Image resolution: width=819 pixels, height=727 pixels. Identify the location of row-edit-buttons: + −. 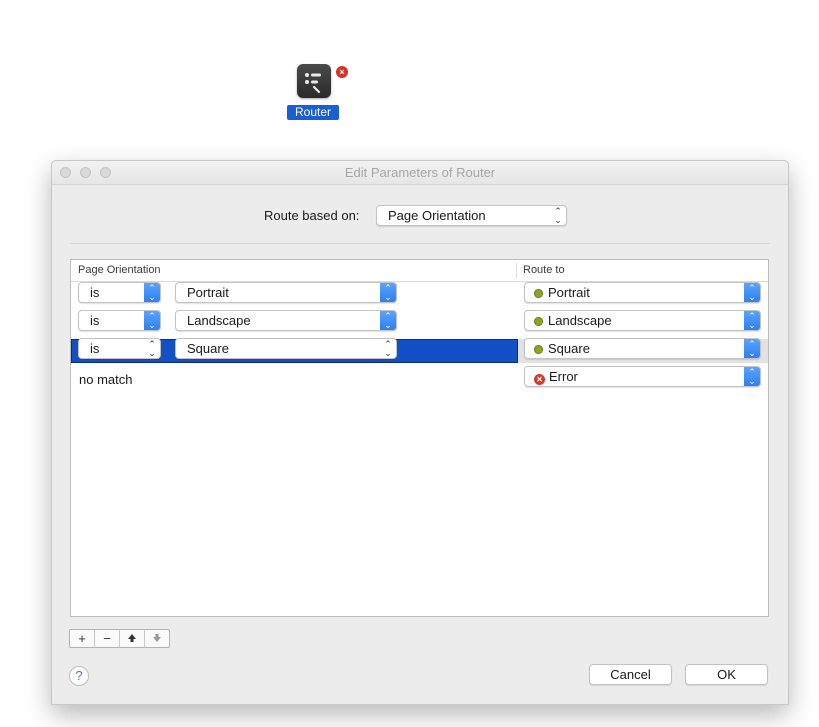
(119, 638).